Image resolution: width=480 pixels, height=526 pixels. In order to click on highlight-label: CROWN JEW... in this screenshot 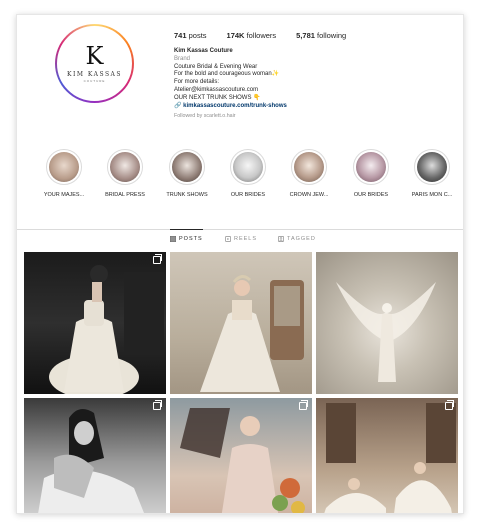, I will do `click(309, 195)`.